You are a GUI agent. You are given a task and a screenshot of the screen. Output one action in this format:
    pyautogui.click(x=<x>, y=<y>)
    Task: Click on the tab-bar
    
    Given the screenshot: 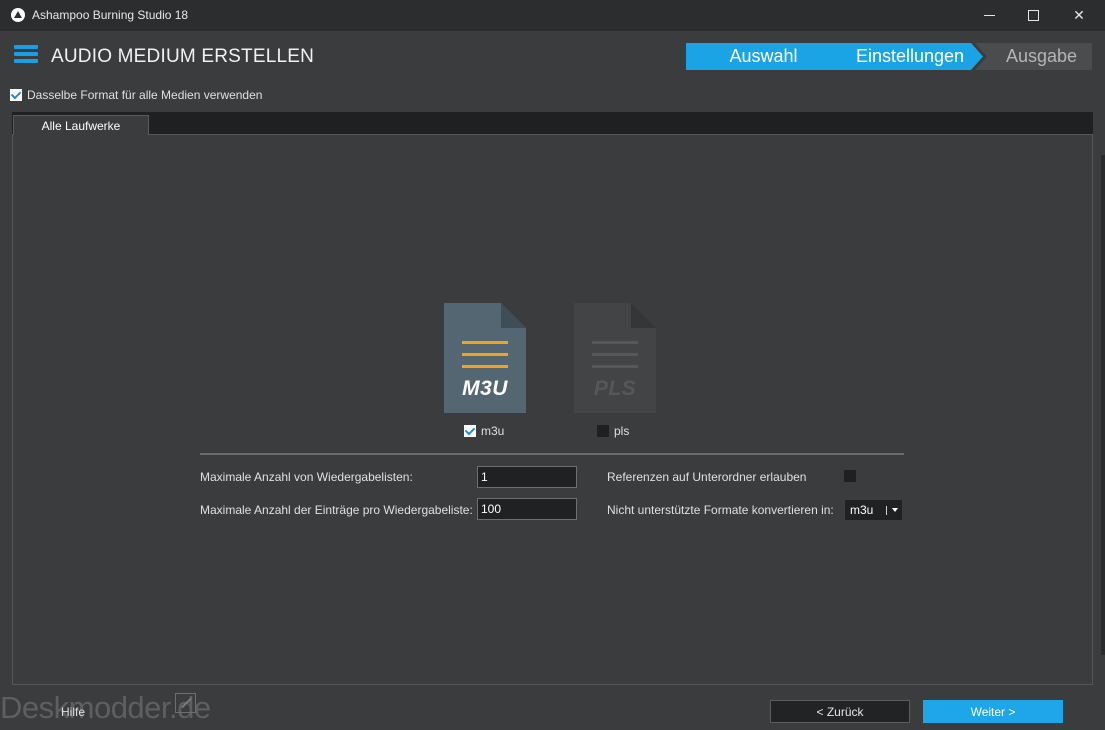 What is the action you would take?
    pyautogui.click(x=552, y=123)
    